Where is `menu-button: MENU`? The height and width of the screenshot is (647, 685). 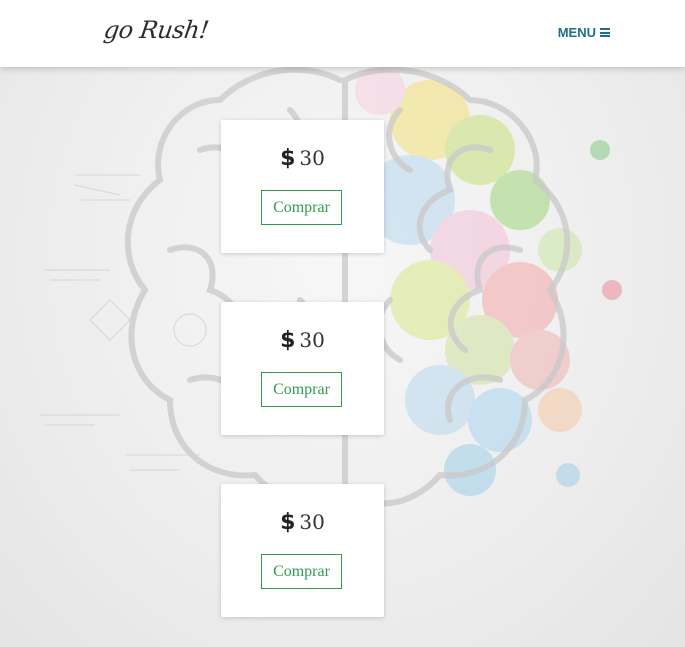
menu-button: MENU is located at coordinates (584, 32).